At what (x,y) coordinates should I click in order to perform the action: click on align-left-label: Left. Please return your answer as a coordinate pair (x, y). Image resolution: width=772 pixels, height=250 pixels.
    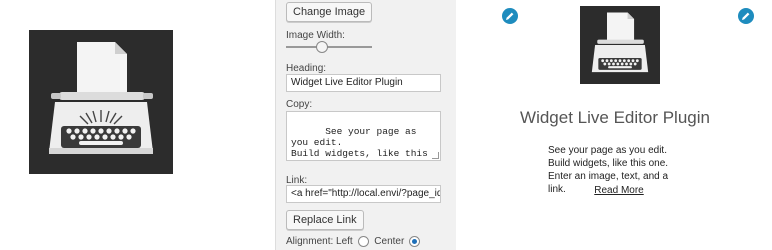
    Looking at the image, I should click on (344, 242).